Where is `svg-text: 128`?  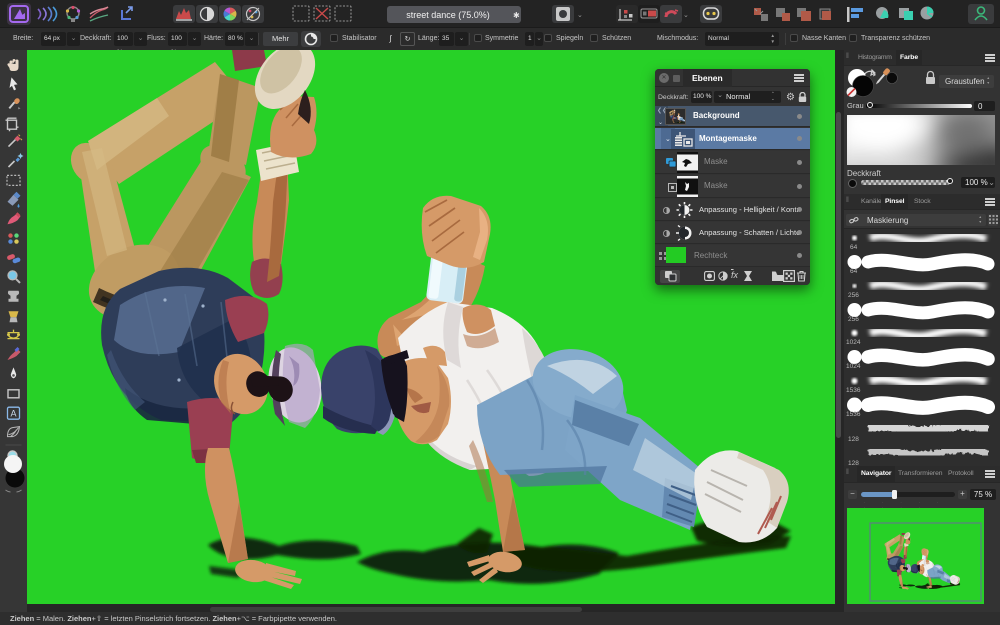 svg-text: 128 is located at coordinates (853, 439).